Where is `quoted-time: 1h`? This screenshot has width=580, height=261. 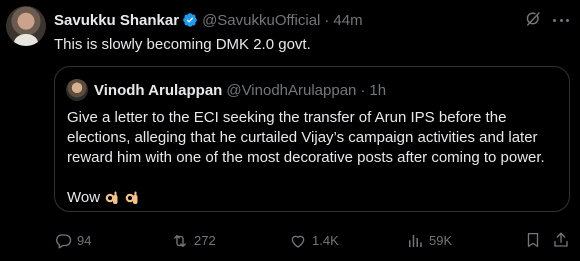
quoted-time: 1h is located at coordinates (378, 90).